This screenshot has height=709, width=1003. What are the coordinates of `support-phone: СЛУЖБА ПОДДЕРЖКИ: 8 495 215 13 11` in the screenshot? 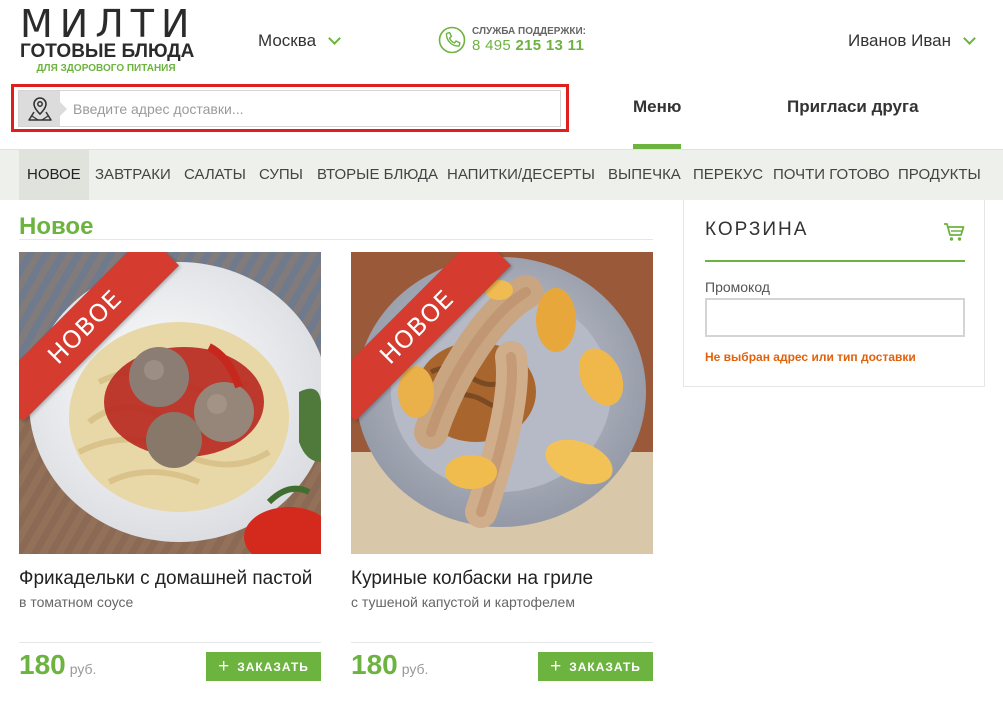 It's located at (511, 40).